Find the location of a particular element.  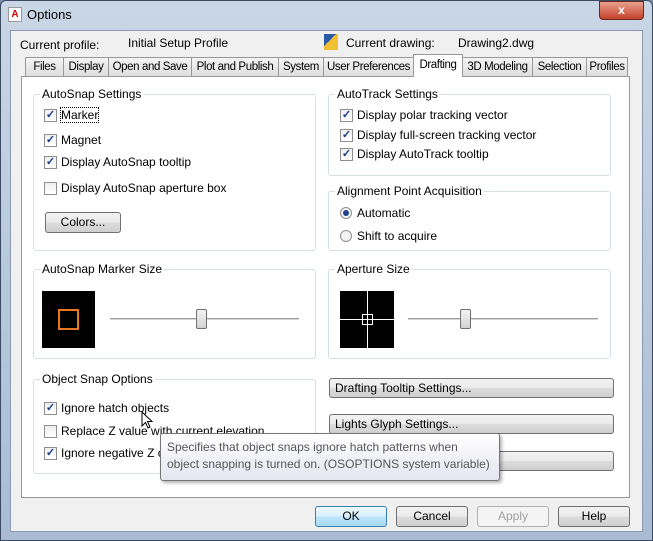

tab-3d-modeling: 3D Modeling is located at coordinates (497, 67).